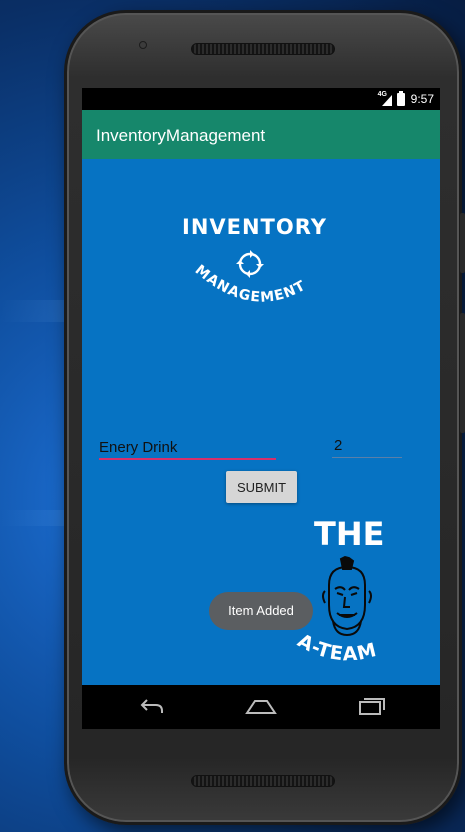 The width and height of the screenshot is (465, 832). I want to click on recents-icon, so click(371, 707).